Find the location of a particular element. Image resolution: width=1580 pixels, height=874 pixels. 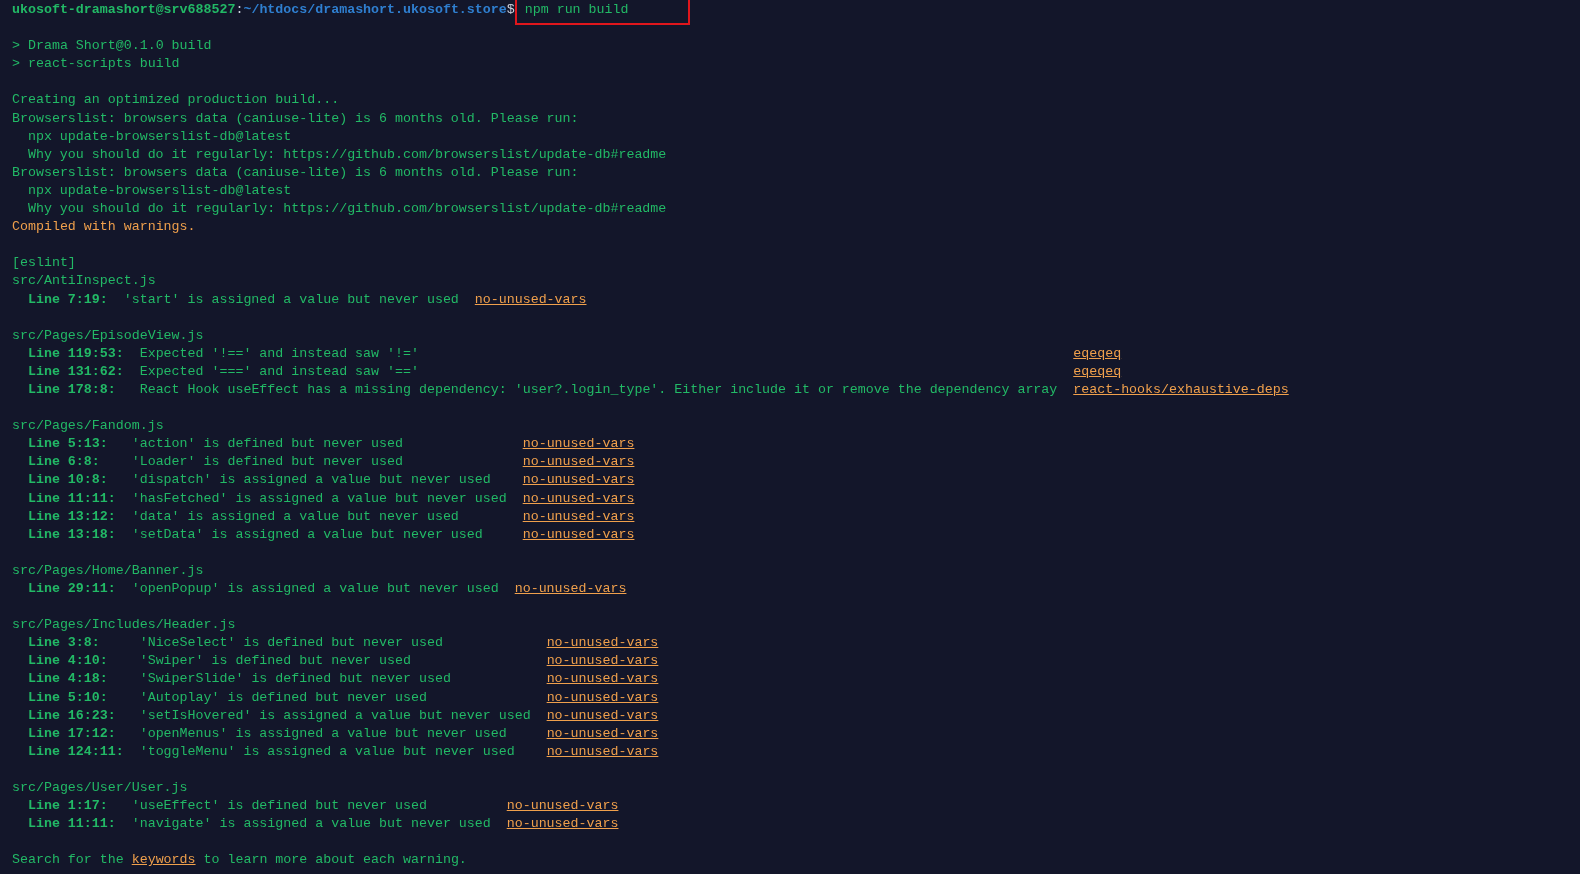

warning-position: Line 16:23: is located at coordinates (72, 715).